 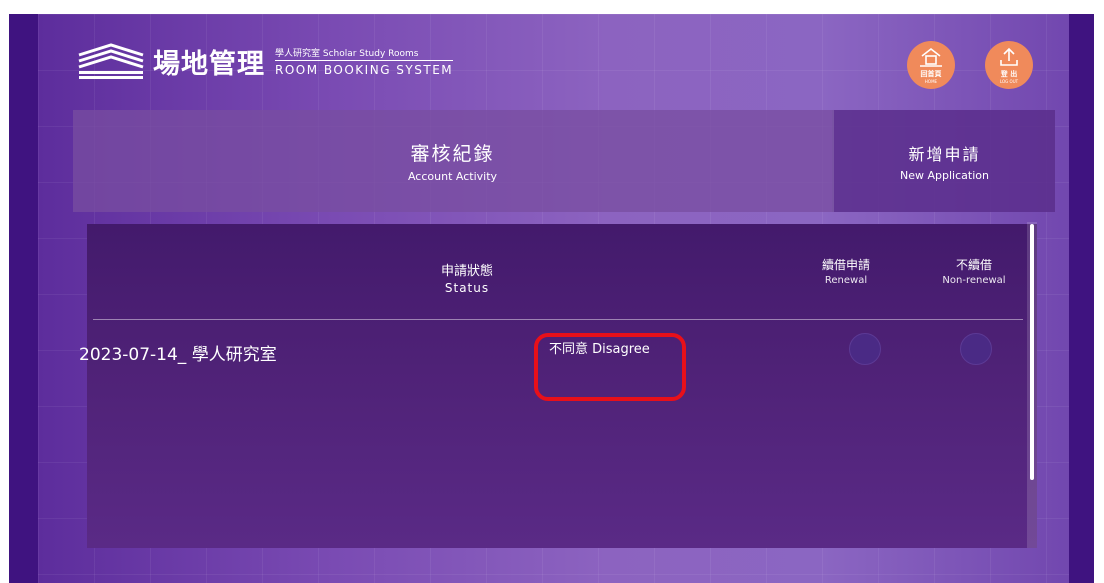 I want to click on logout-sublabel: LOG OUT, so click(x=1009, y=81).